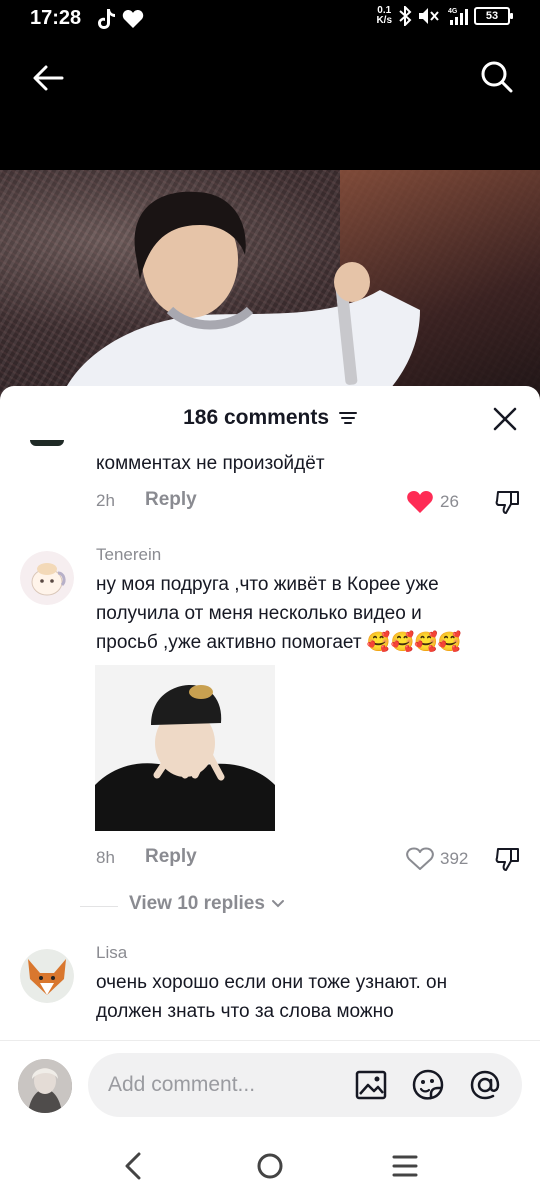 The width and height of the screenshot is (540, 1200). Describe the element at coordinates (120, 19) in the screenshot. I see `status-left-icons` at that location.